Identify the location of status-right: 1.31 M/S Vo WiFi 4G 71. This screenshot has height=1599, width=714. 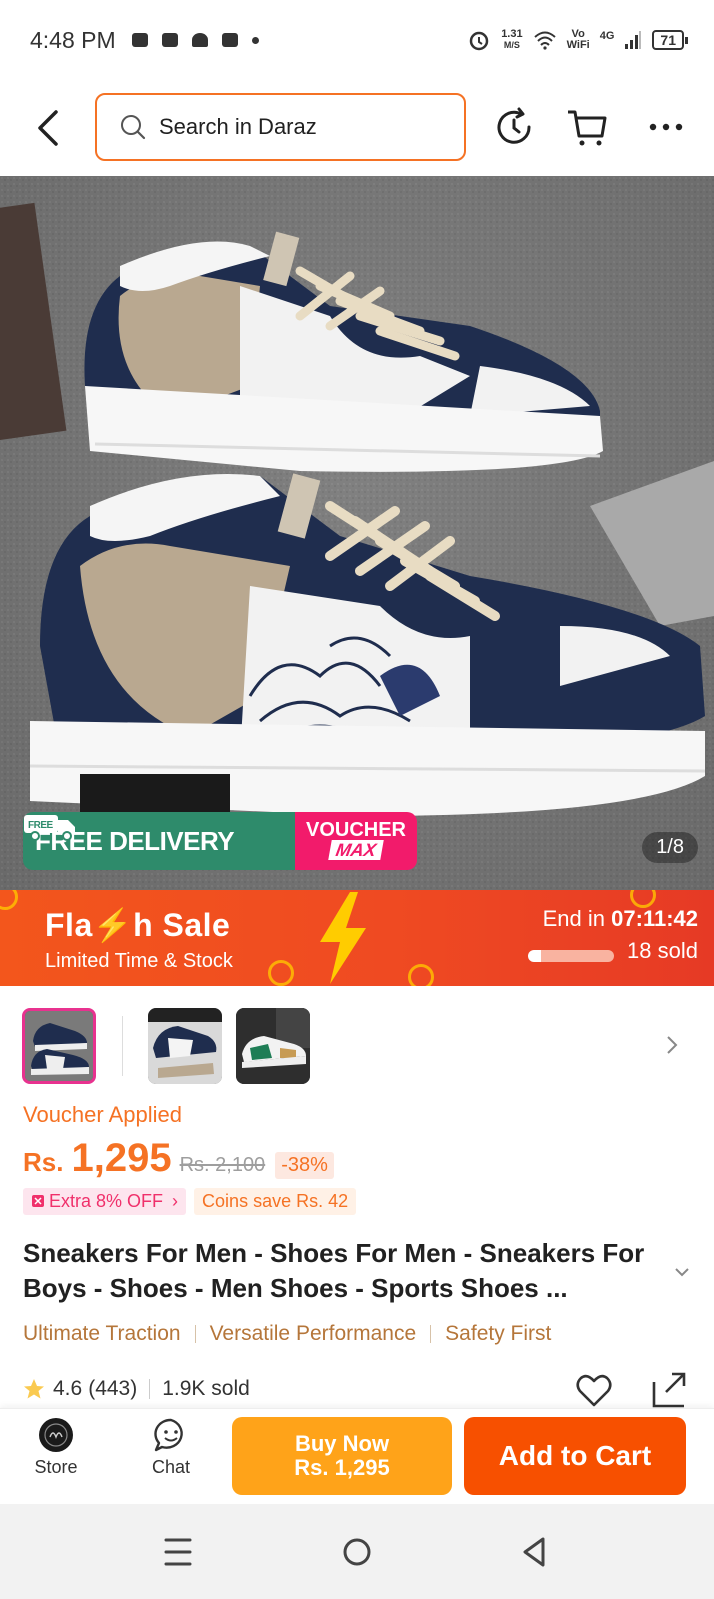
(577, 40).